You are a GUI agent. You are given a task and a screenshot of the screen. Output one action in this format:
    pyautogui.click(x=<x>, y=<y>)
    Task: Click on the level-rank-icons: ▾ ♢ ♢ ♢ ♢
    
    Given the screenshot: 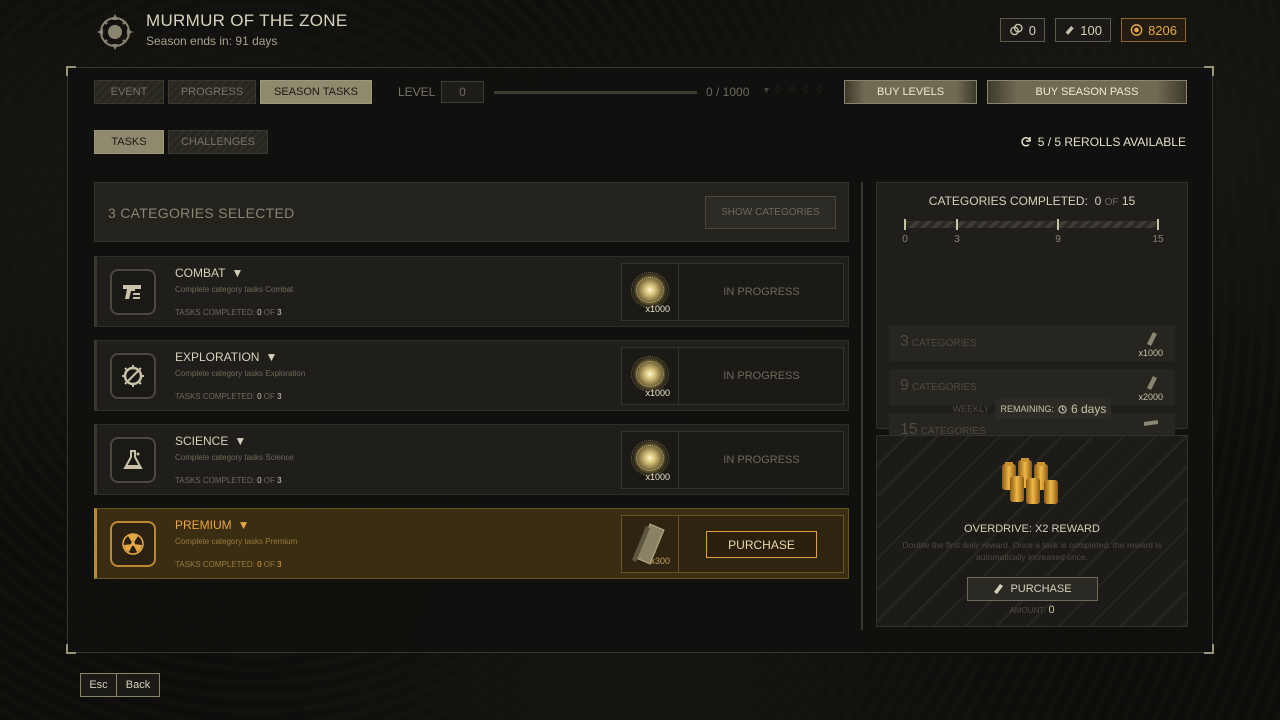 What is the action you would take?
    pyautogui.click(x=794, y=90)
    